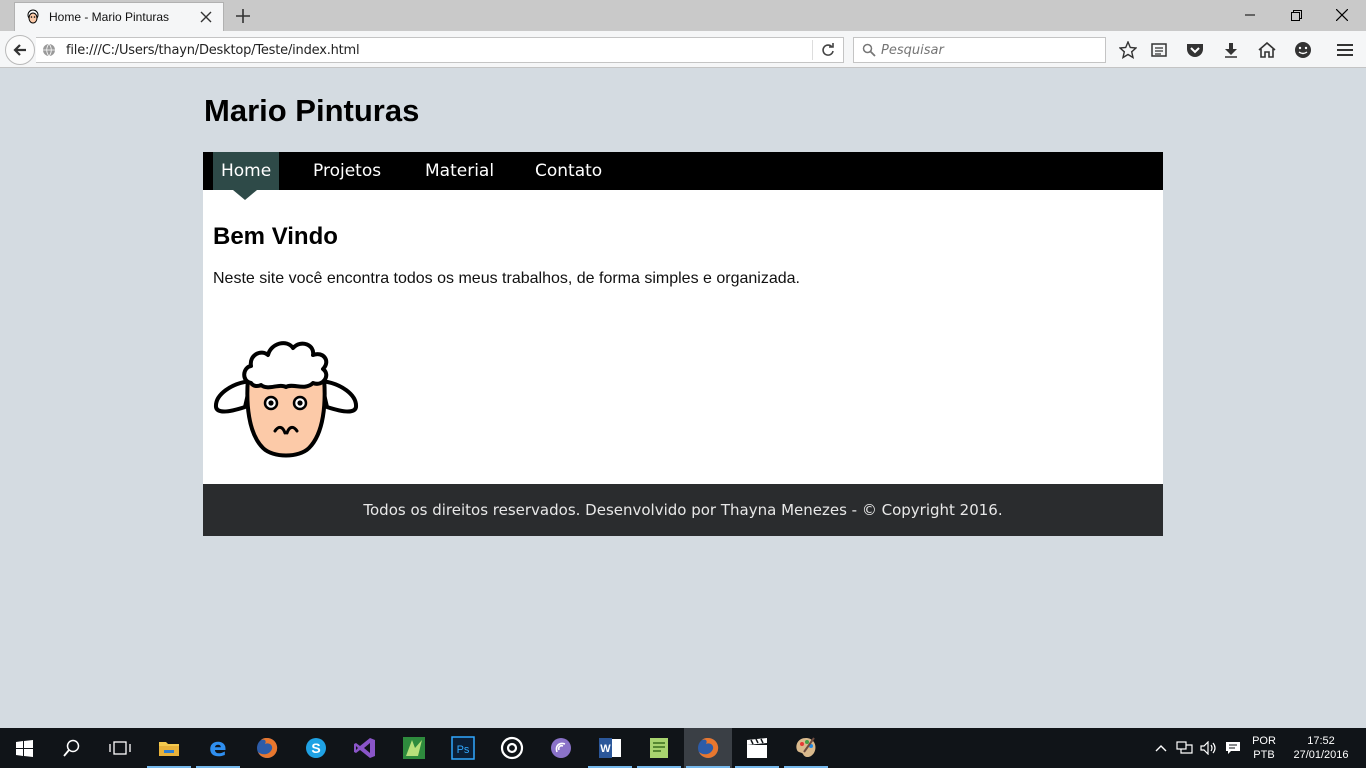 This screenshot has width=1366, height=768. What do you see at coordinates (109, 17) in the screenshot?
I see `tab-title: Home - Mario Pinturas` at bounding box center [109, 17].